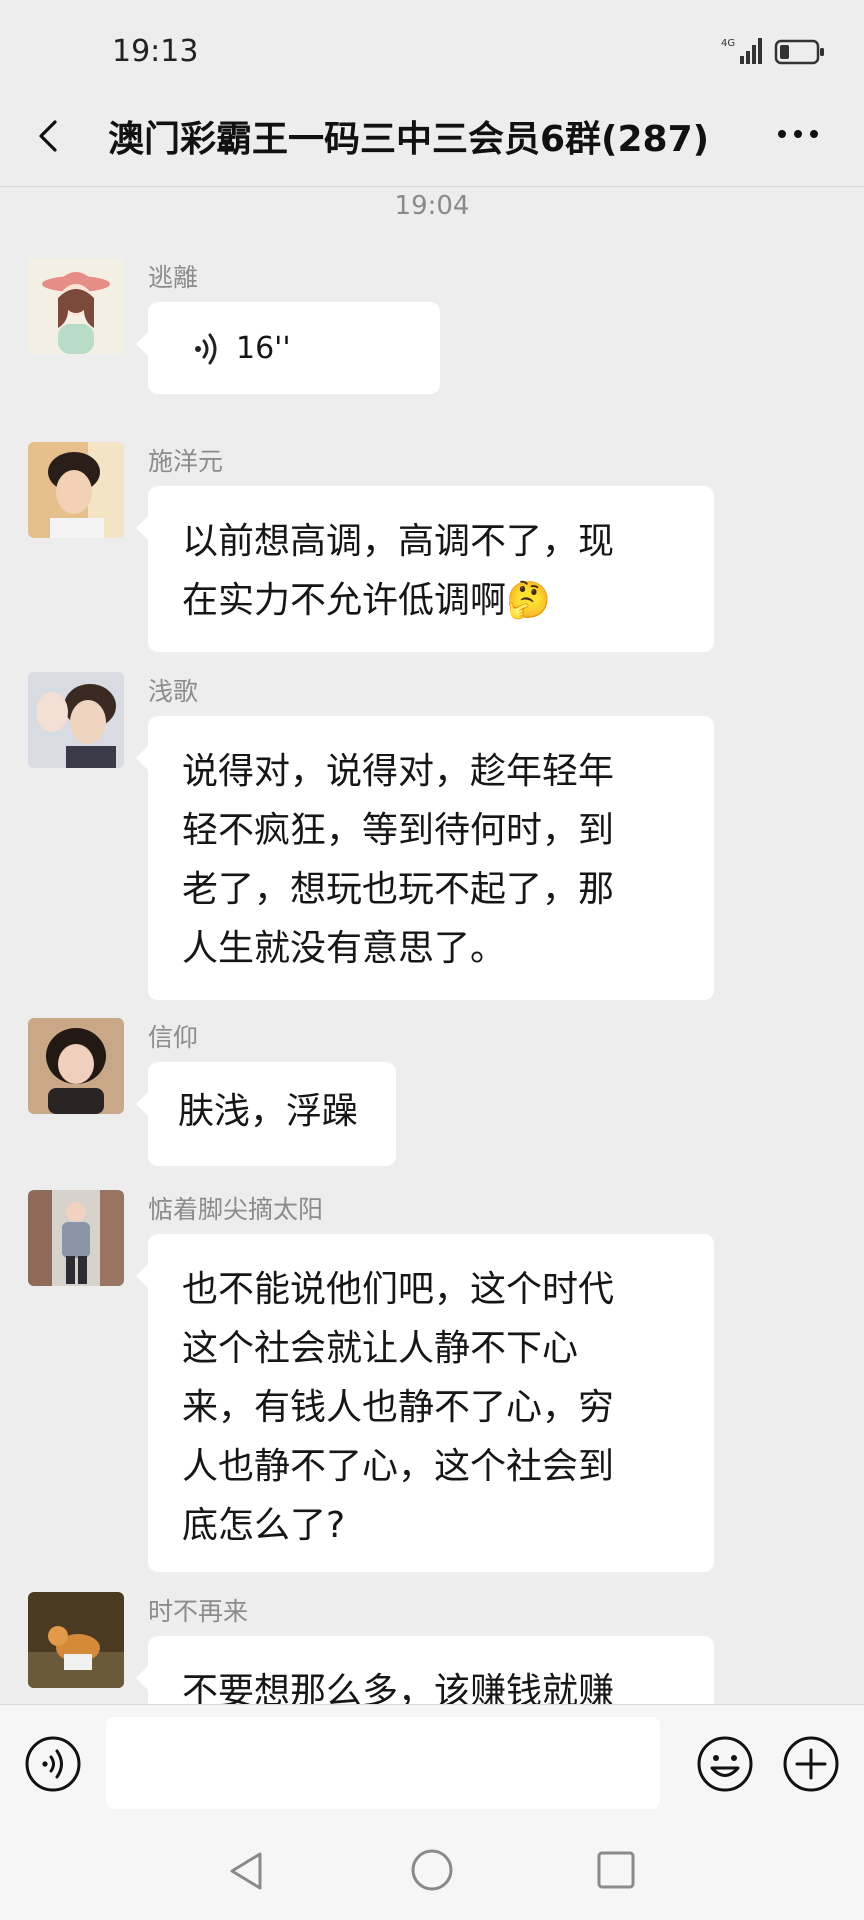  I want to click on signal-icon: 4G, so click(741, 51).